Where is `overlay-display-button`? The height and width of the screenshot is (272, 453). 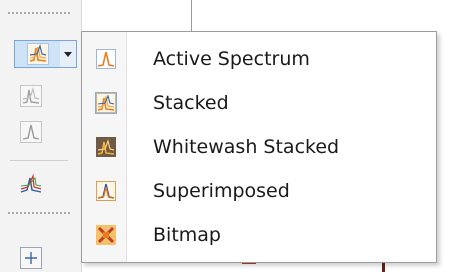 overlay-display-button is located at coordinates (31, 184).